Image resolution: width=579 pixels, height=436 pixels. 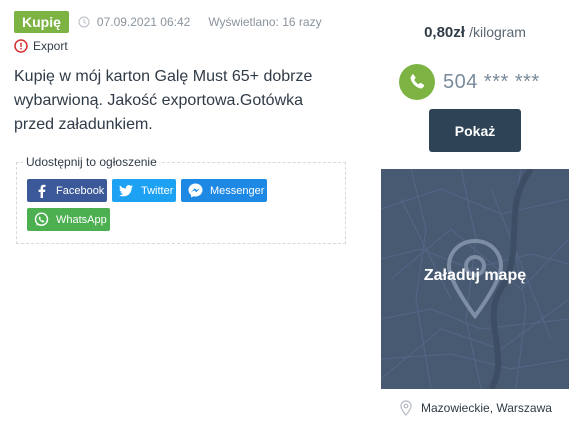 What do you see at coordinates (444, 32) in the screenshot?
I see `price-value: 0,80zł` at bounding box center [444, 32].